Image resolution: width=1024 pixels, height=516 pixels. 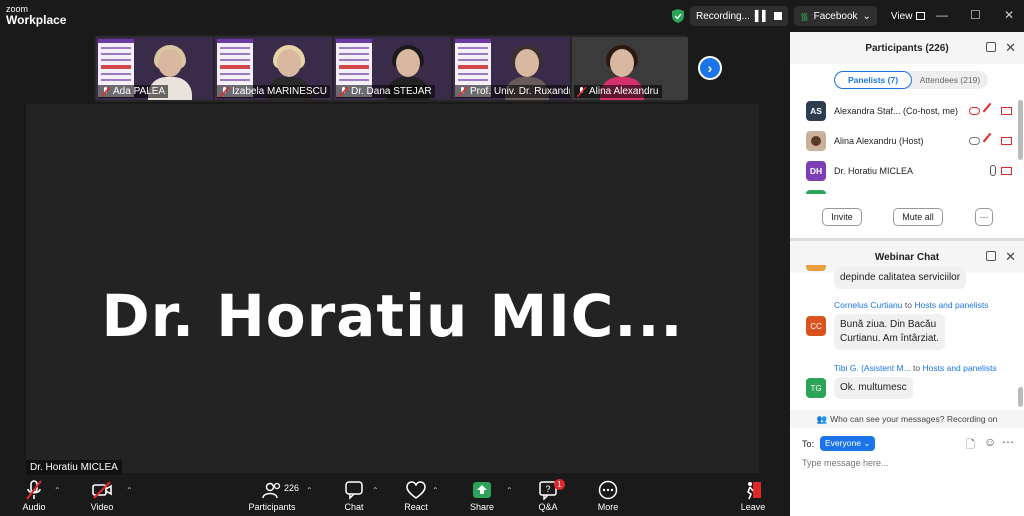 I want to click on audio-button: Audio, so click(x=34, y=496).